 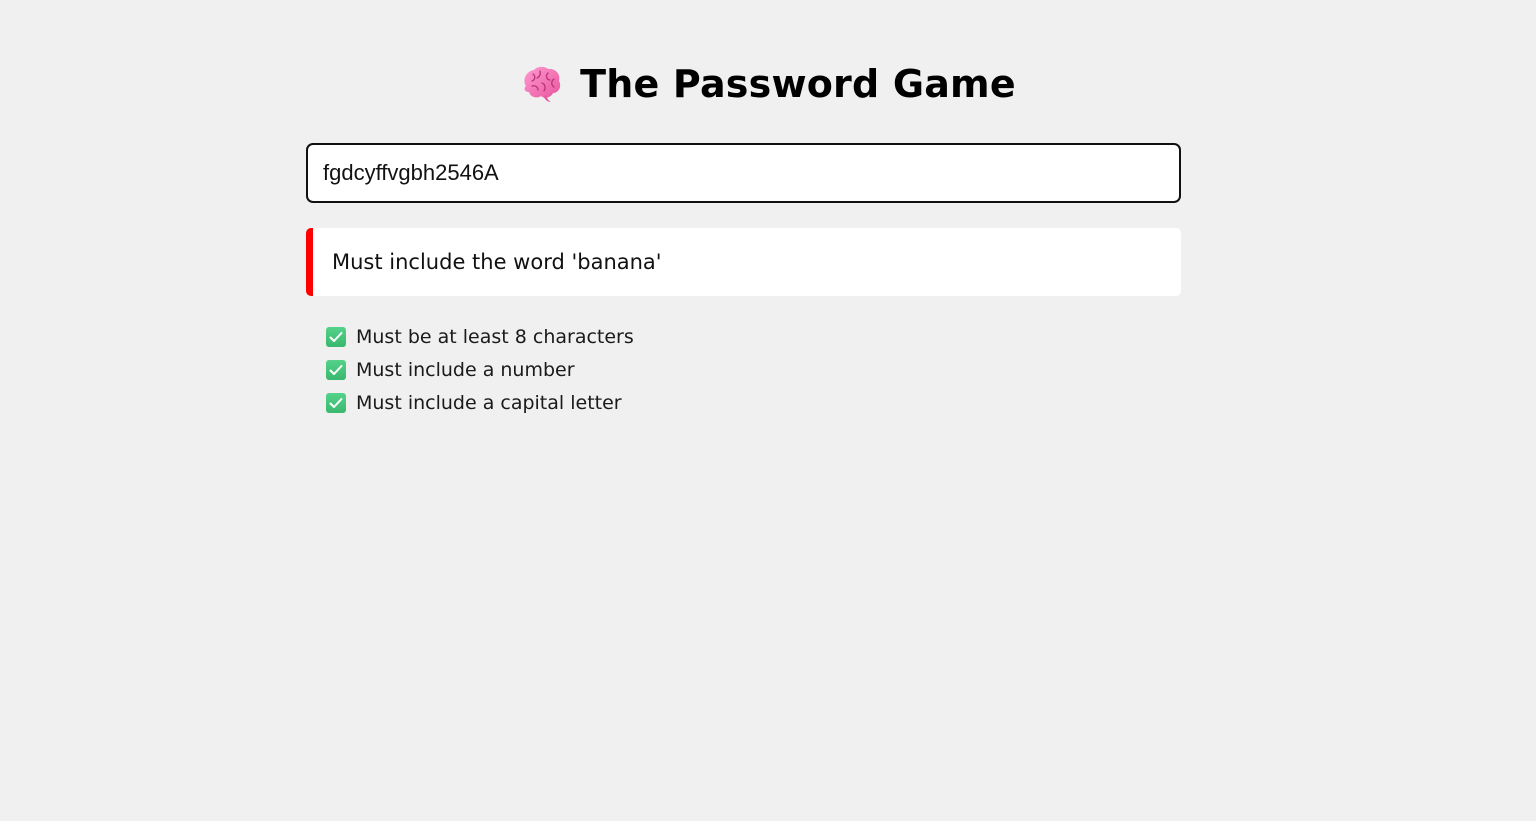 I want to click on passed-rule-text: Must be at least 8 characters, so click(x=495, y=336).